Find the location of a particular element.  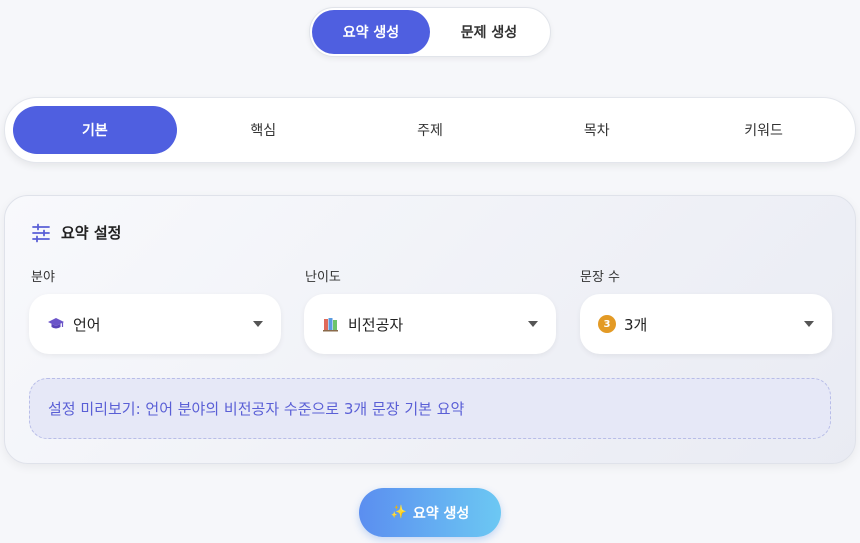

tab-basic: 기본 is located at coordinates (95, 130).